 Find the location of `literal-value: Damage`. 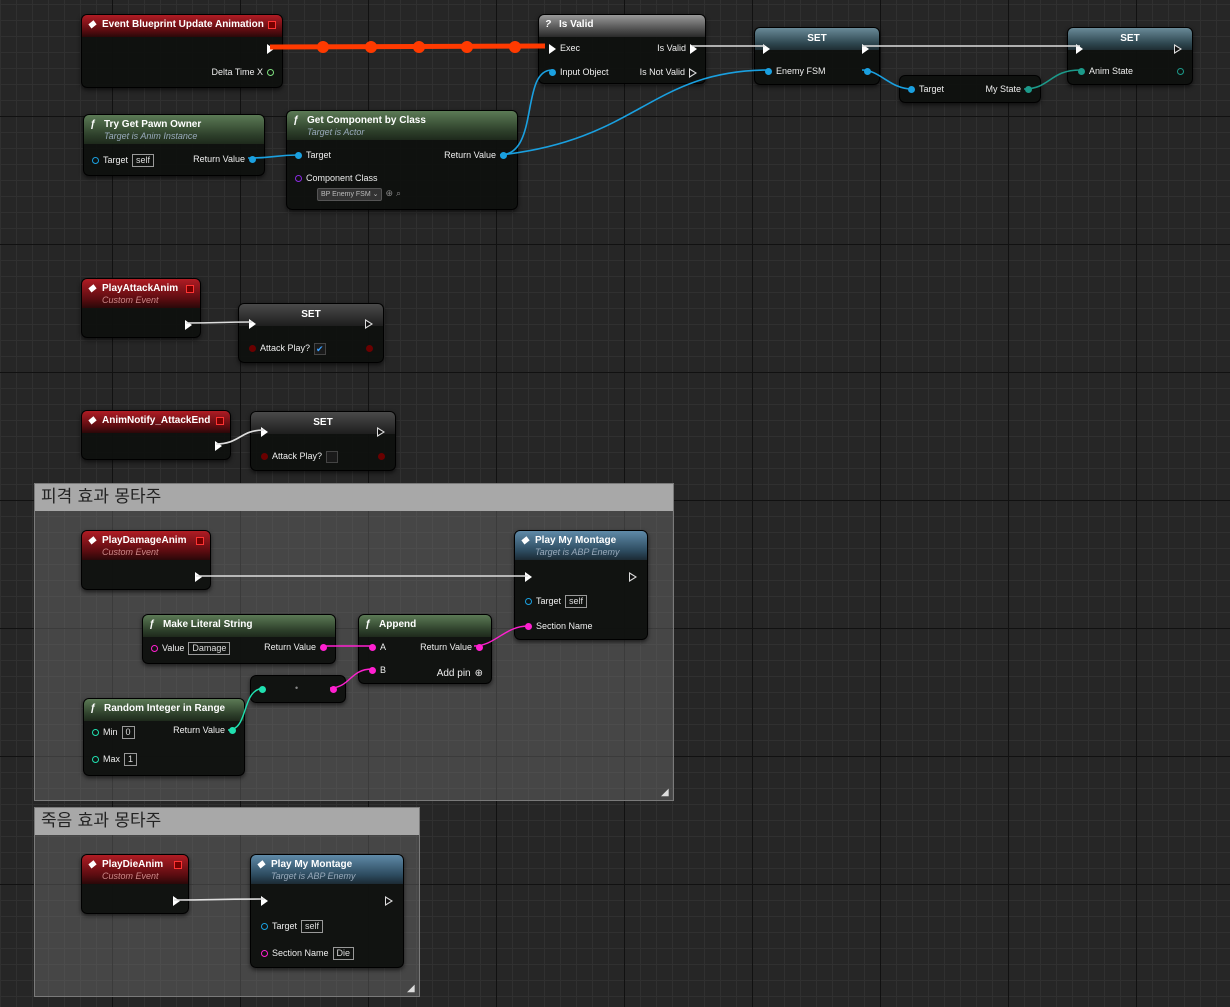

literal-value: Damage is located at coordinates (209, 649).